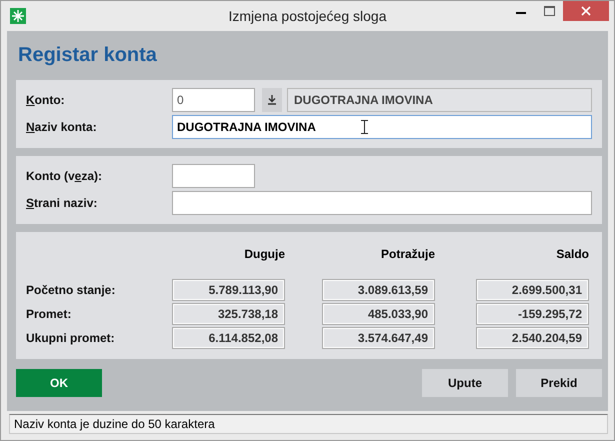 This screenshot has width=615, height=441. I want to click on readonly-field: DUGOTRAJNA IMOVINA, so click(439, 100).